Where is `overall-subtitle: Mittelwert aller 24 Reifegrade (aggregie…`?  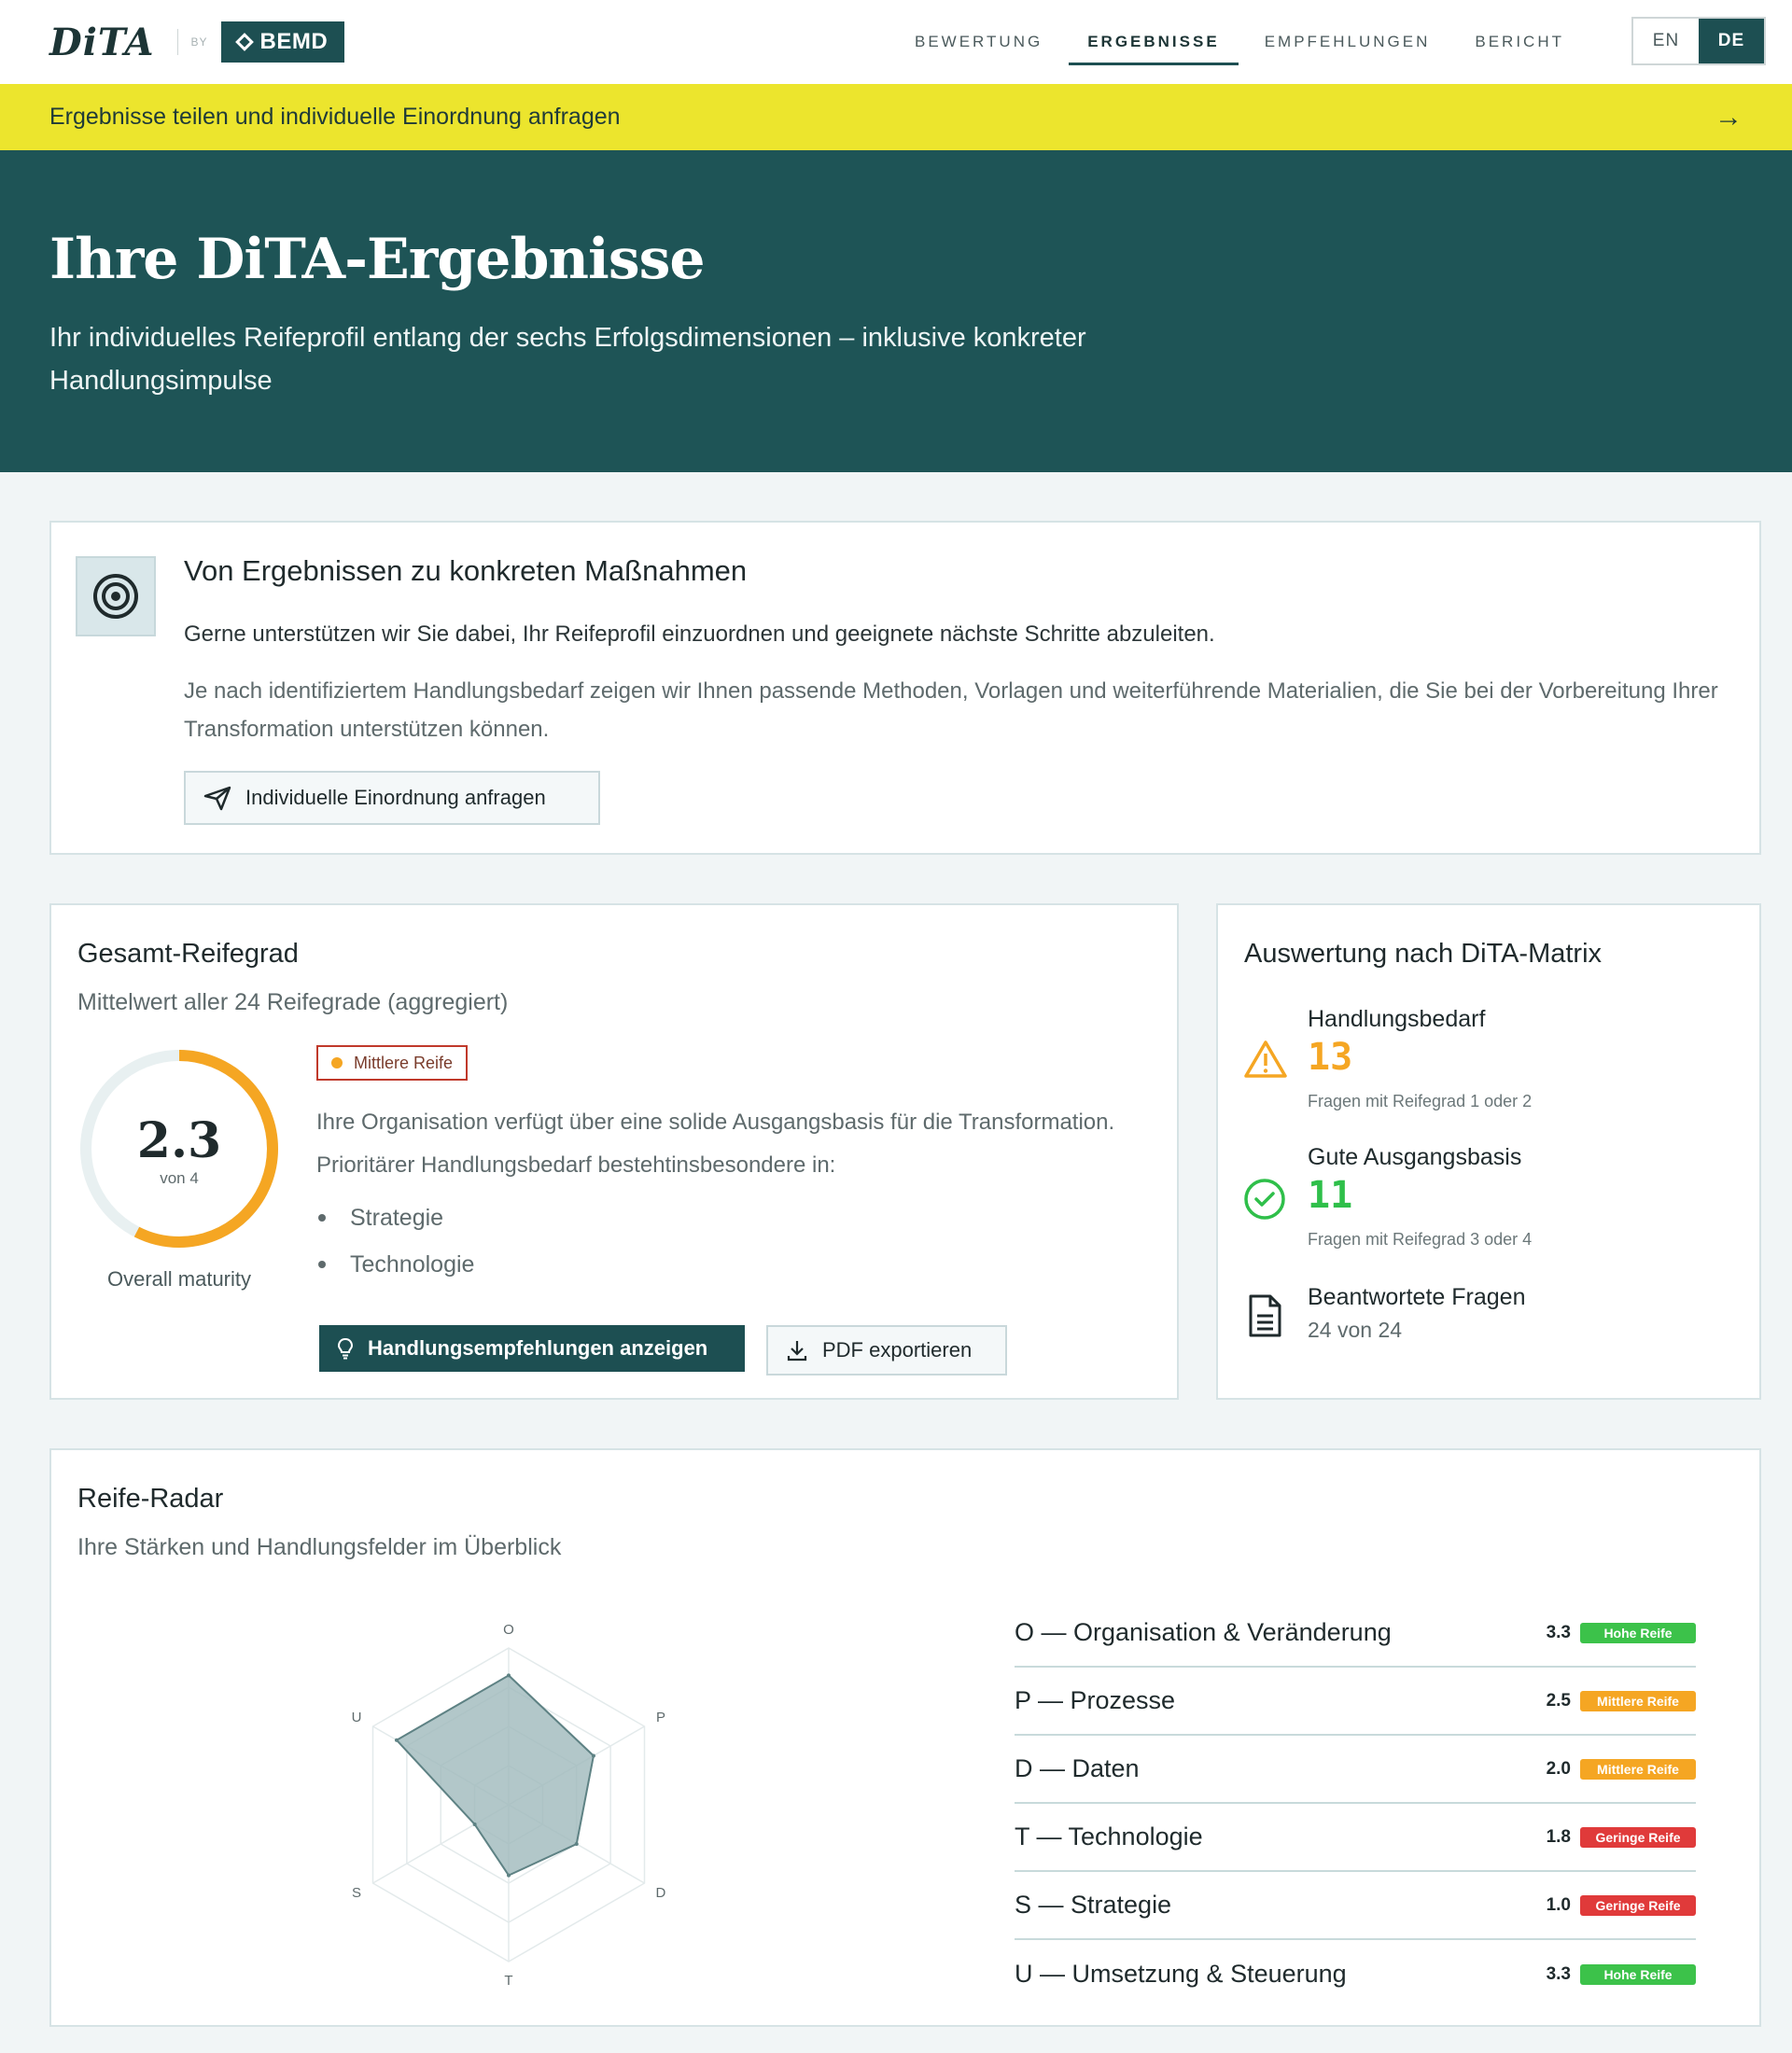 overall-subtitle: Mittelwert aller 24 Reifegrade (aggregie… is located at coordinates (293, 1002).